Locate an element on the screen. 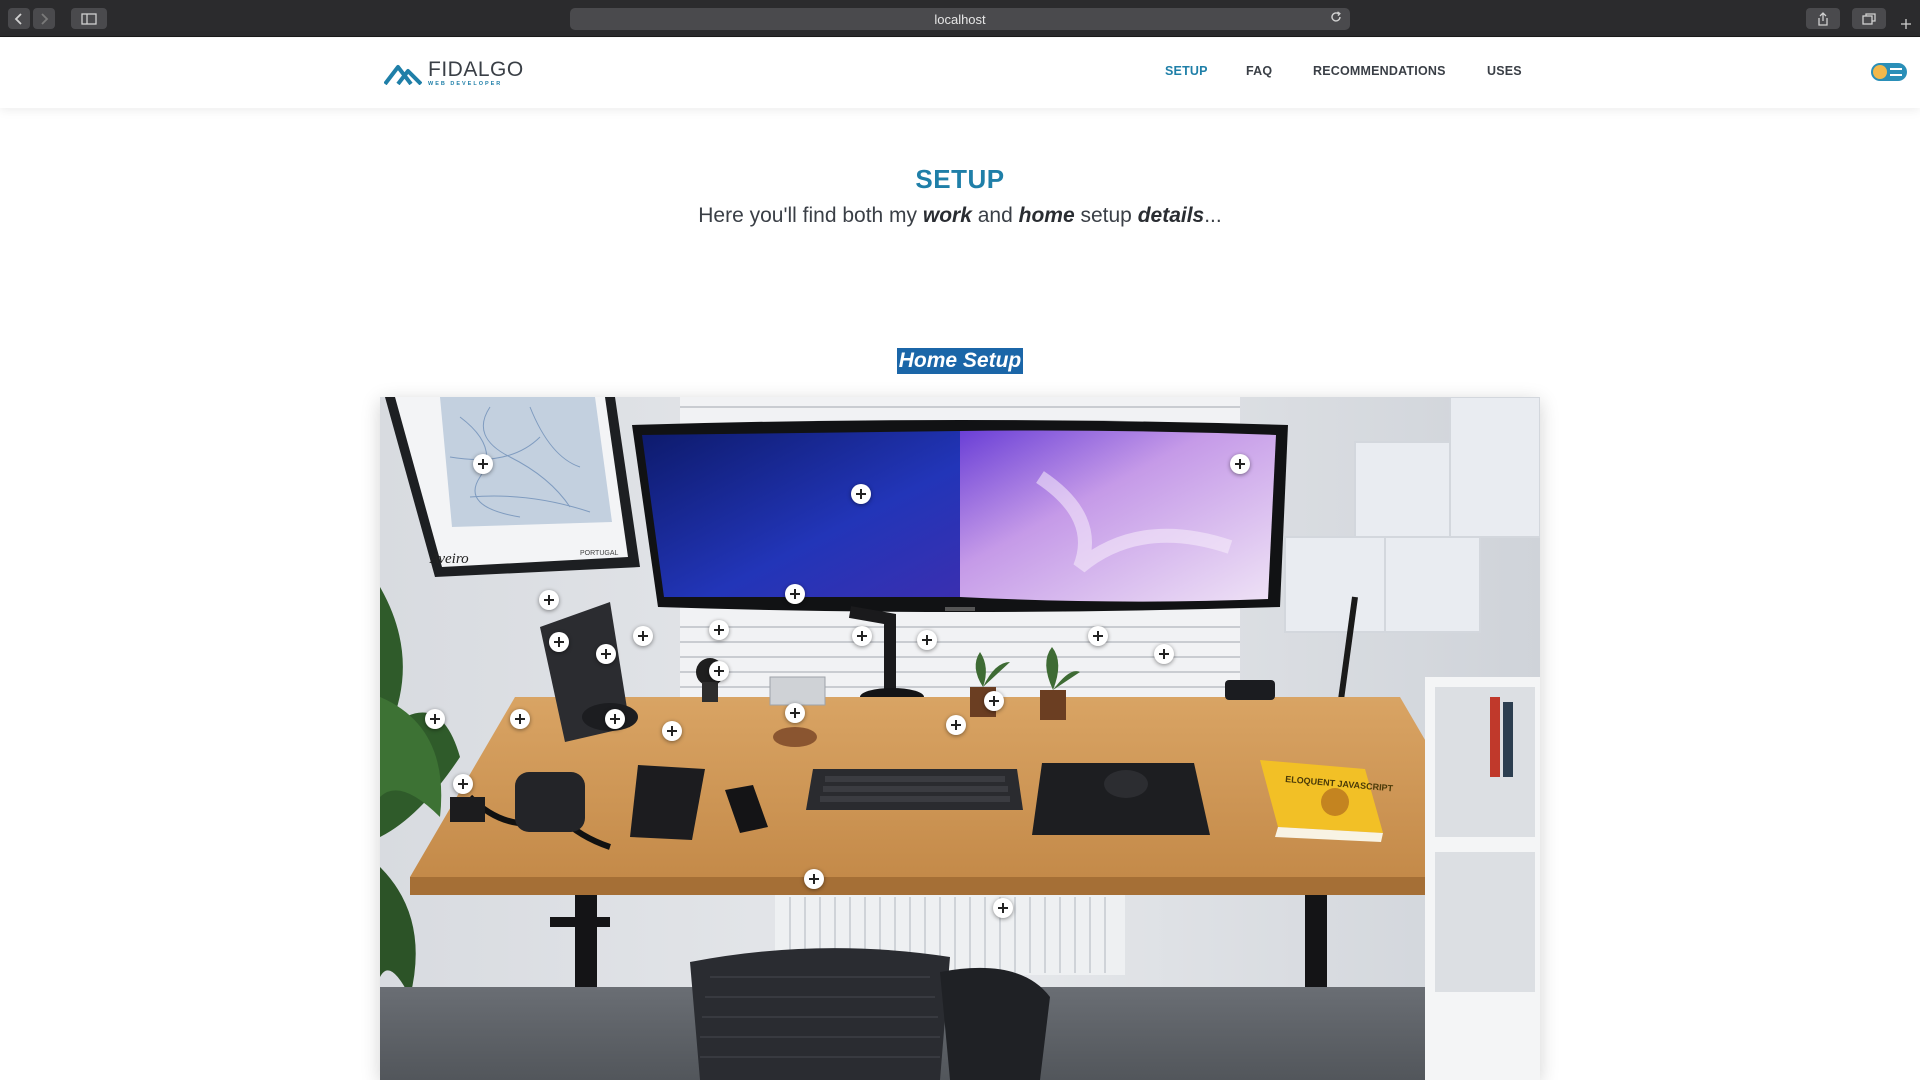 The height and width of the screenshot is (1080, 1920). logo-name: FIDALGO is located at coordinates (476, 69).